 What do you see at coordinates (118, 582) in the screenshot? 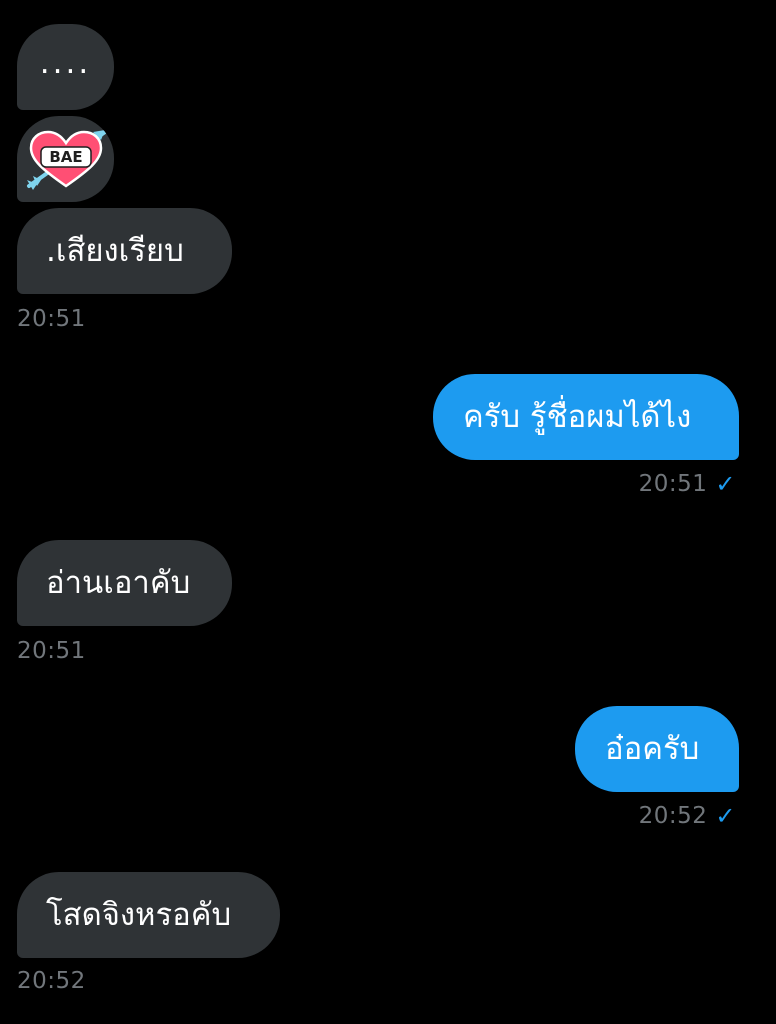
I see `message-text: อ่านเอาคับ` at bounding box center [118, 582].